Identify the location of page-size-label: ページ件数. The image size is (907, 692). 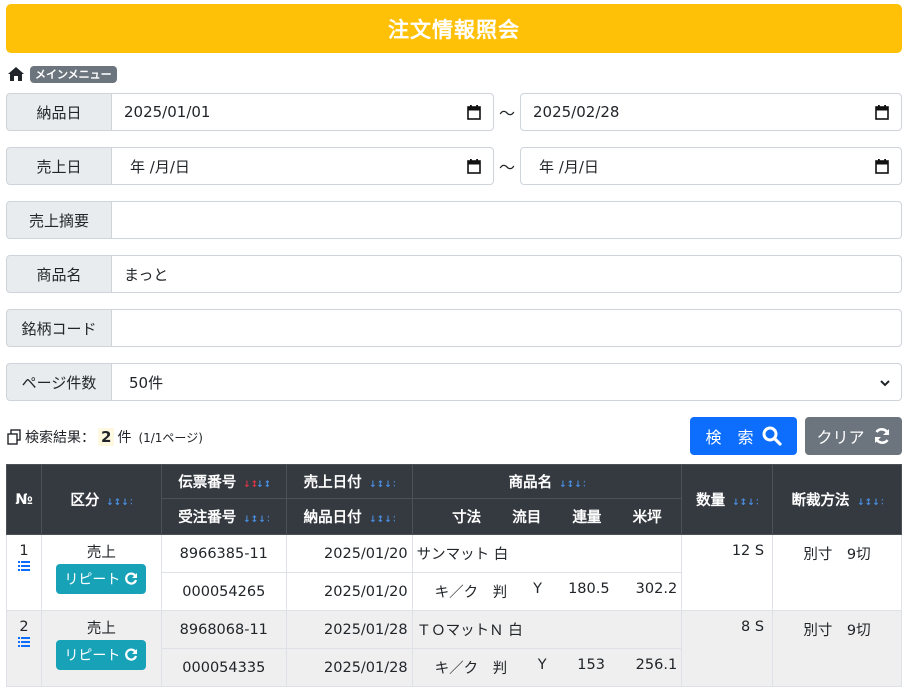
(59, 382).